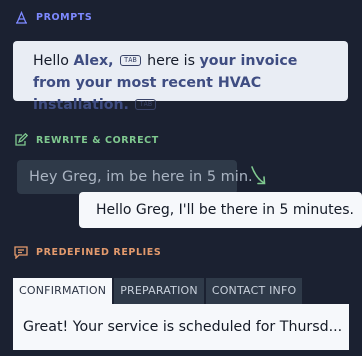  Describe the element at coordinates (254, 291) in the screenshot. I see `tab-contact-info: CONTACT INFO` at that location.